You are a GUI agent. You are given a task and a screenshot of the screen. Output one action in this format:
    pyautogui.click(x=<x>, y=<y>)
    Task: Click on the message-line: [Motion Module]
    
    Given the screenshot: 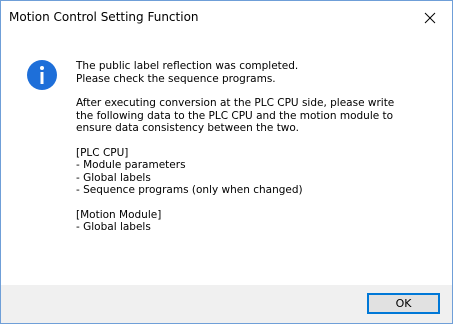 What is the action you would take?
    pyautogui.click(x=119, y=214)
    